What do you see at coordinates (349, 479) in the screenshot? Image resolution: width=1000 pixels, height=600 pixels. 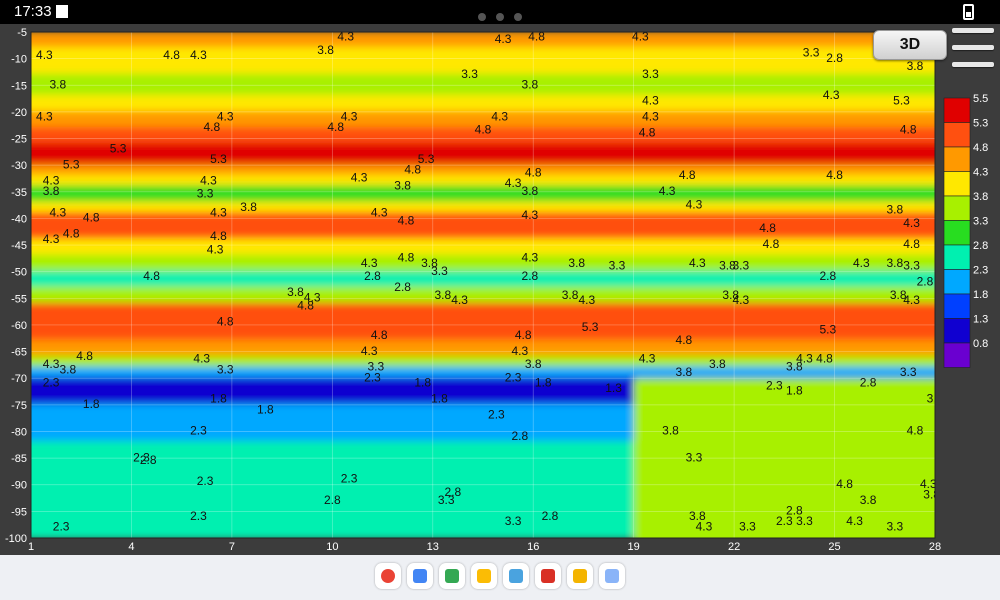 I see `contour-label: 2.3` at bounding box center [349, 479].